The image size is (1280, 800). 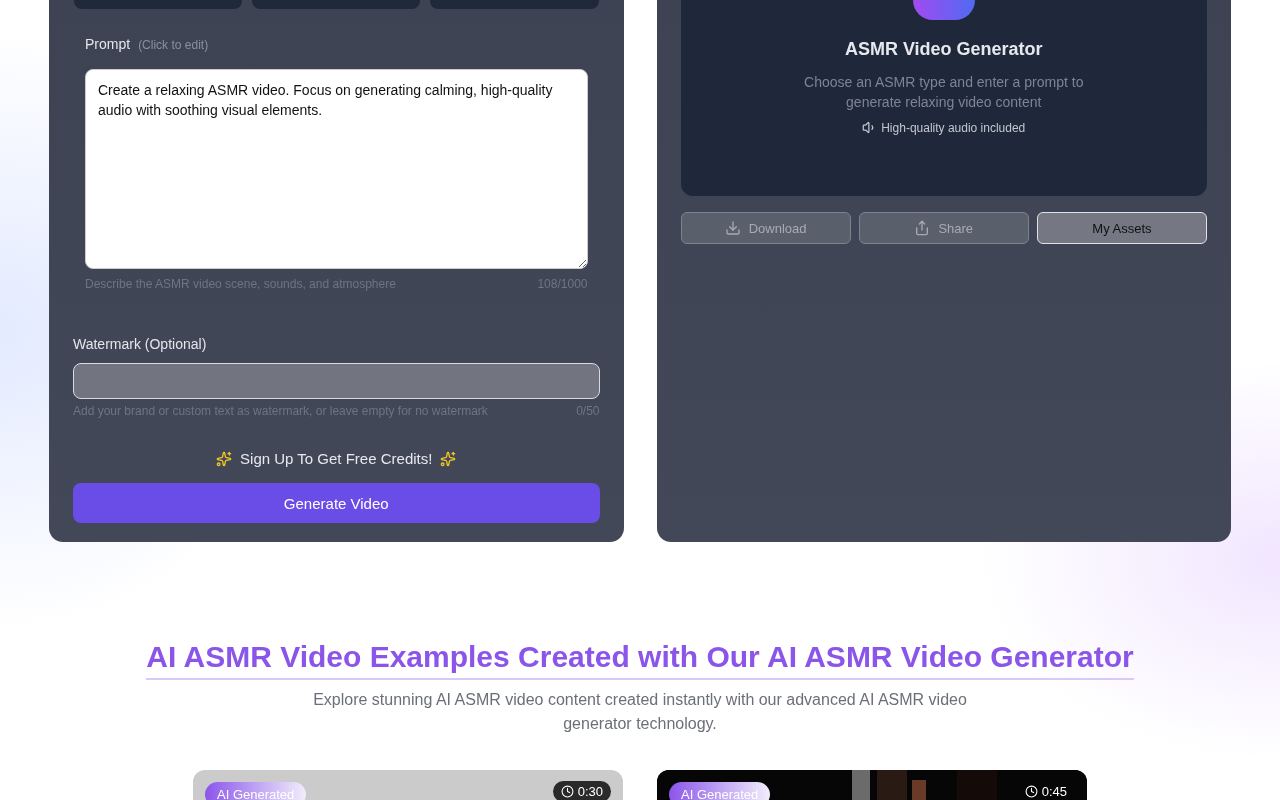 I want to click on share-icon, so click(x=922, y=228).